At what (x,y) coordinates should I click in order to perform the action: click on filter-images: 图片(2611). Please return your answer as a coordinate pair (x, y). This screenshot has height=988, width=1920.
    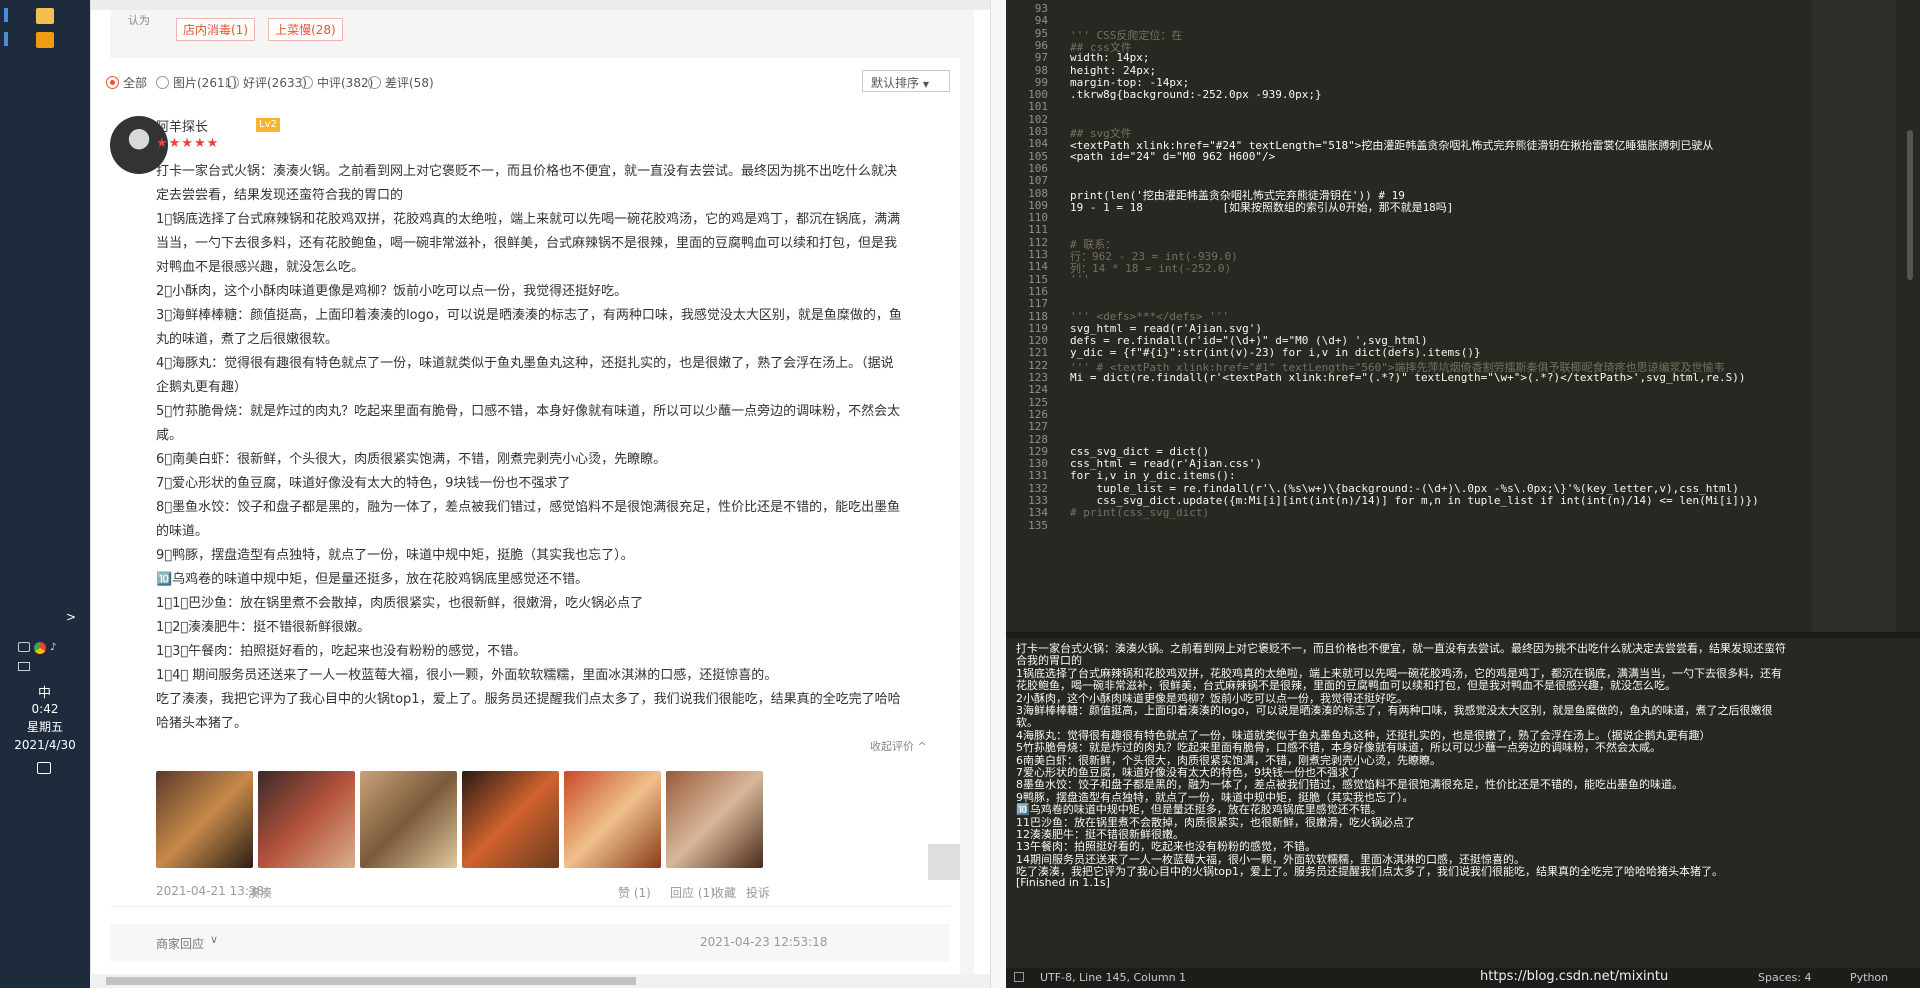
    Looking at the image, I should click on (196, 82).